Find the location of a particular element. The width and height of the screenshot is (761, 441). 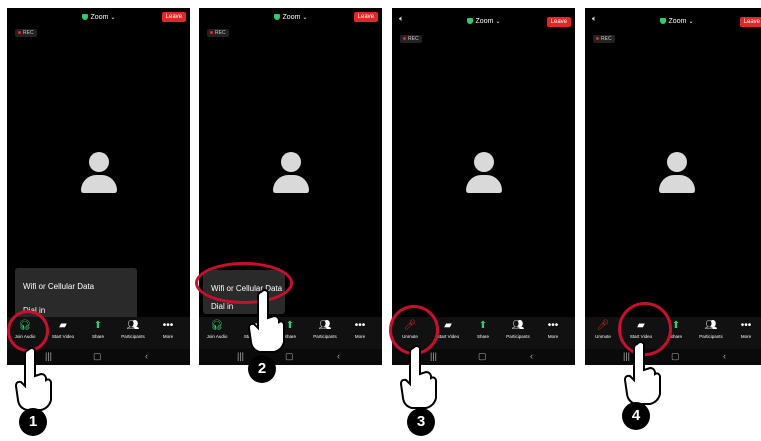

unmute-button: 🎤︎ Unmute is located at coordinates (603, 329).